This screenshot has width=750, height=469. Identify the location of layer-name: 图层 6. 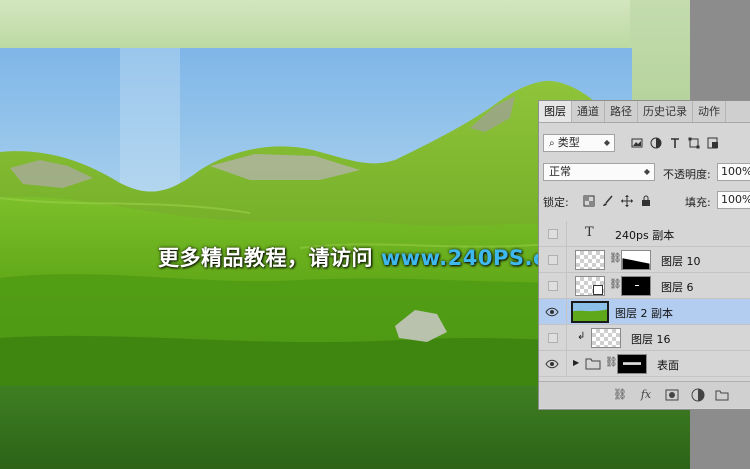
(677, 287).